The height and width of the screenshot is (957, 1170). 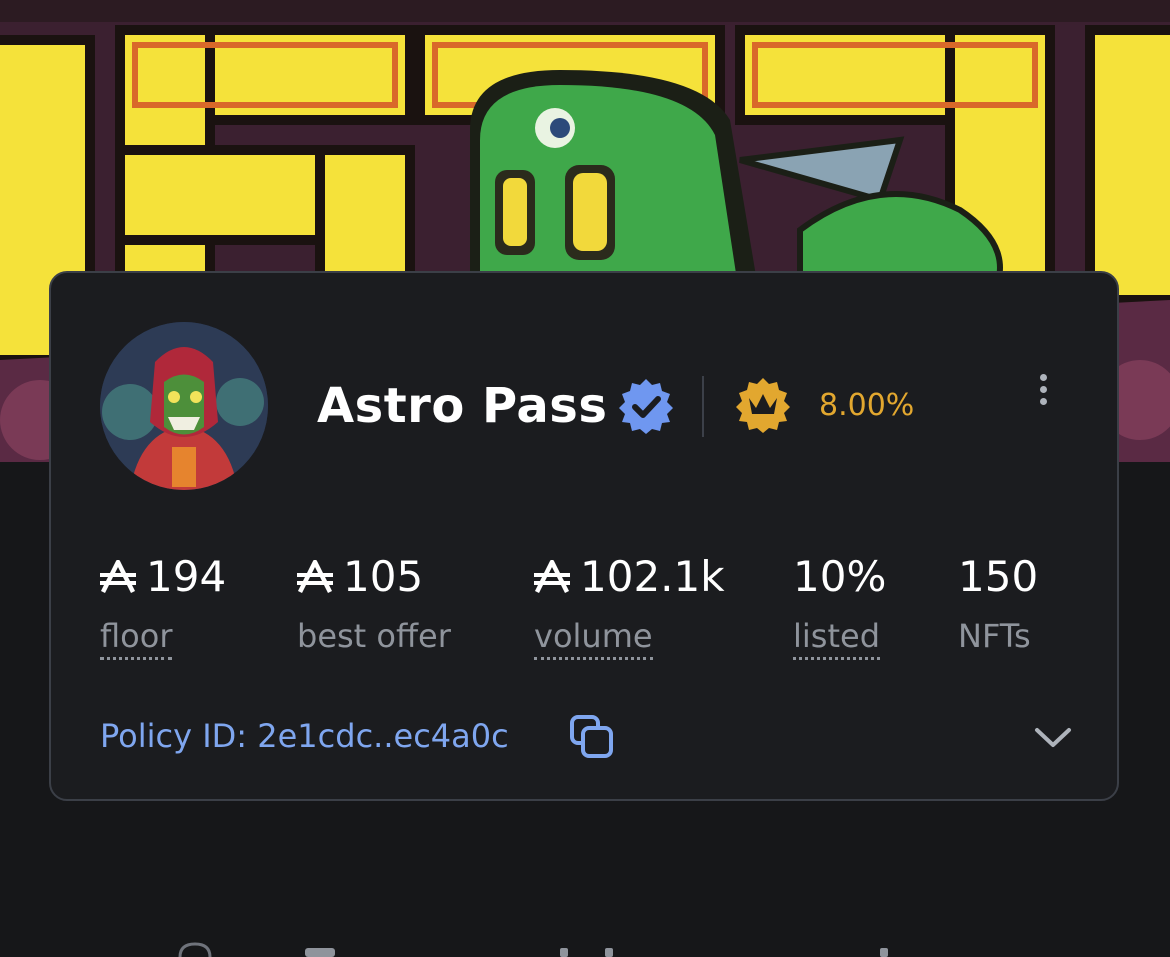 What do you see at coordinates (592, 737) in the screenshot?
I see `copy-icon` at bounding box center [592, 737].